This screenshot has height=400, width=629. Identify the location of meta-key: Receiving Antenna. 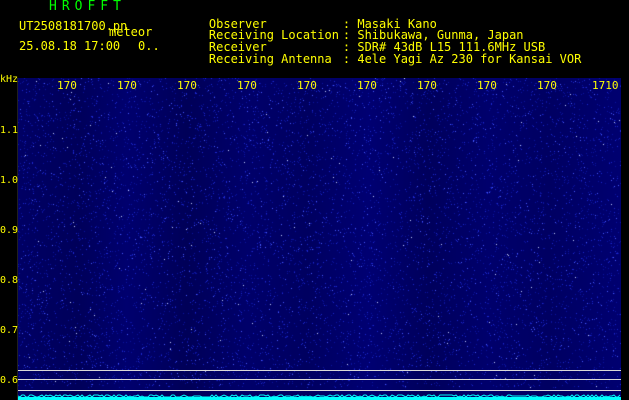
(270, 59).